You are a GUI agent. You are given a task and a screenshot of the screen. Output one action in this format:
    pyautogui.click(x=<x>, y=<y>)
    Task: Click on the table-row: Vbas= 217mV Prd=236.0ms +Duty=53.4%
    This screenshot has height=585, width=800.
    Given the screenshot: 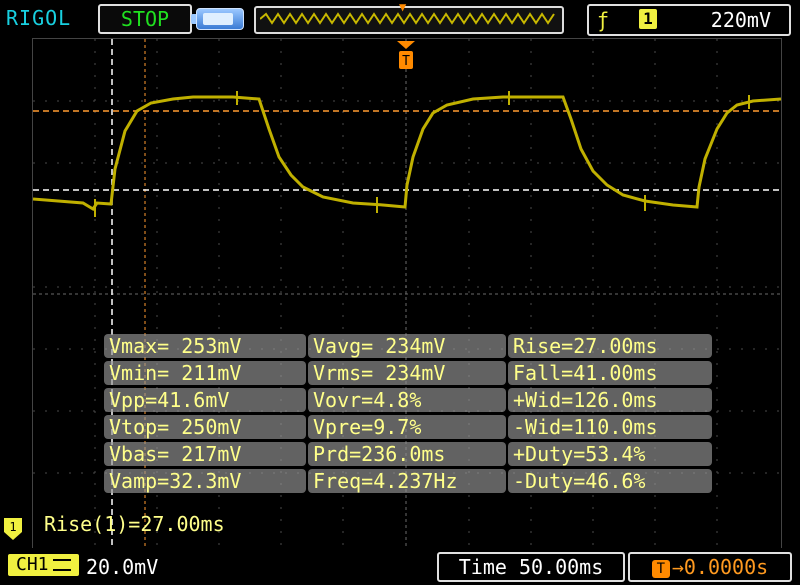 What is the action you would take?
    pyautogui.click(x=408, y=454)
    